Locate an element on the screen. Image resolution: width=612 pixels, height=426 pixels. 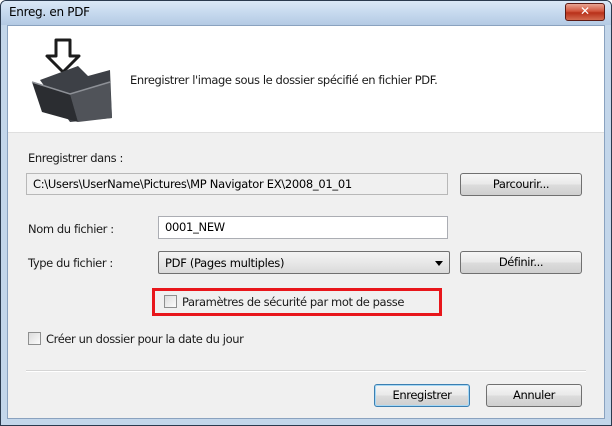
close-button: ✕ is located at coordinates (585, 12).